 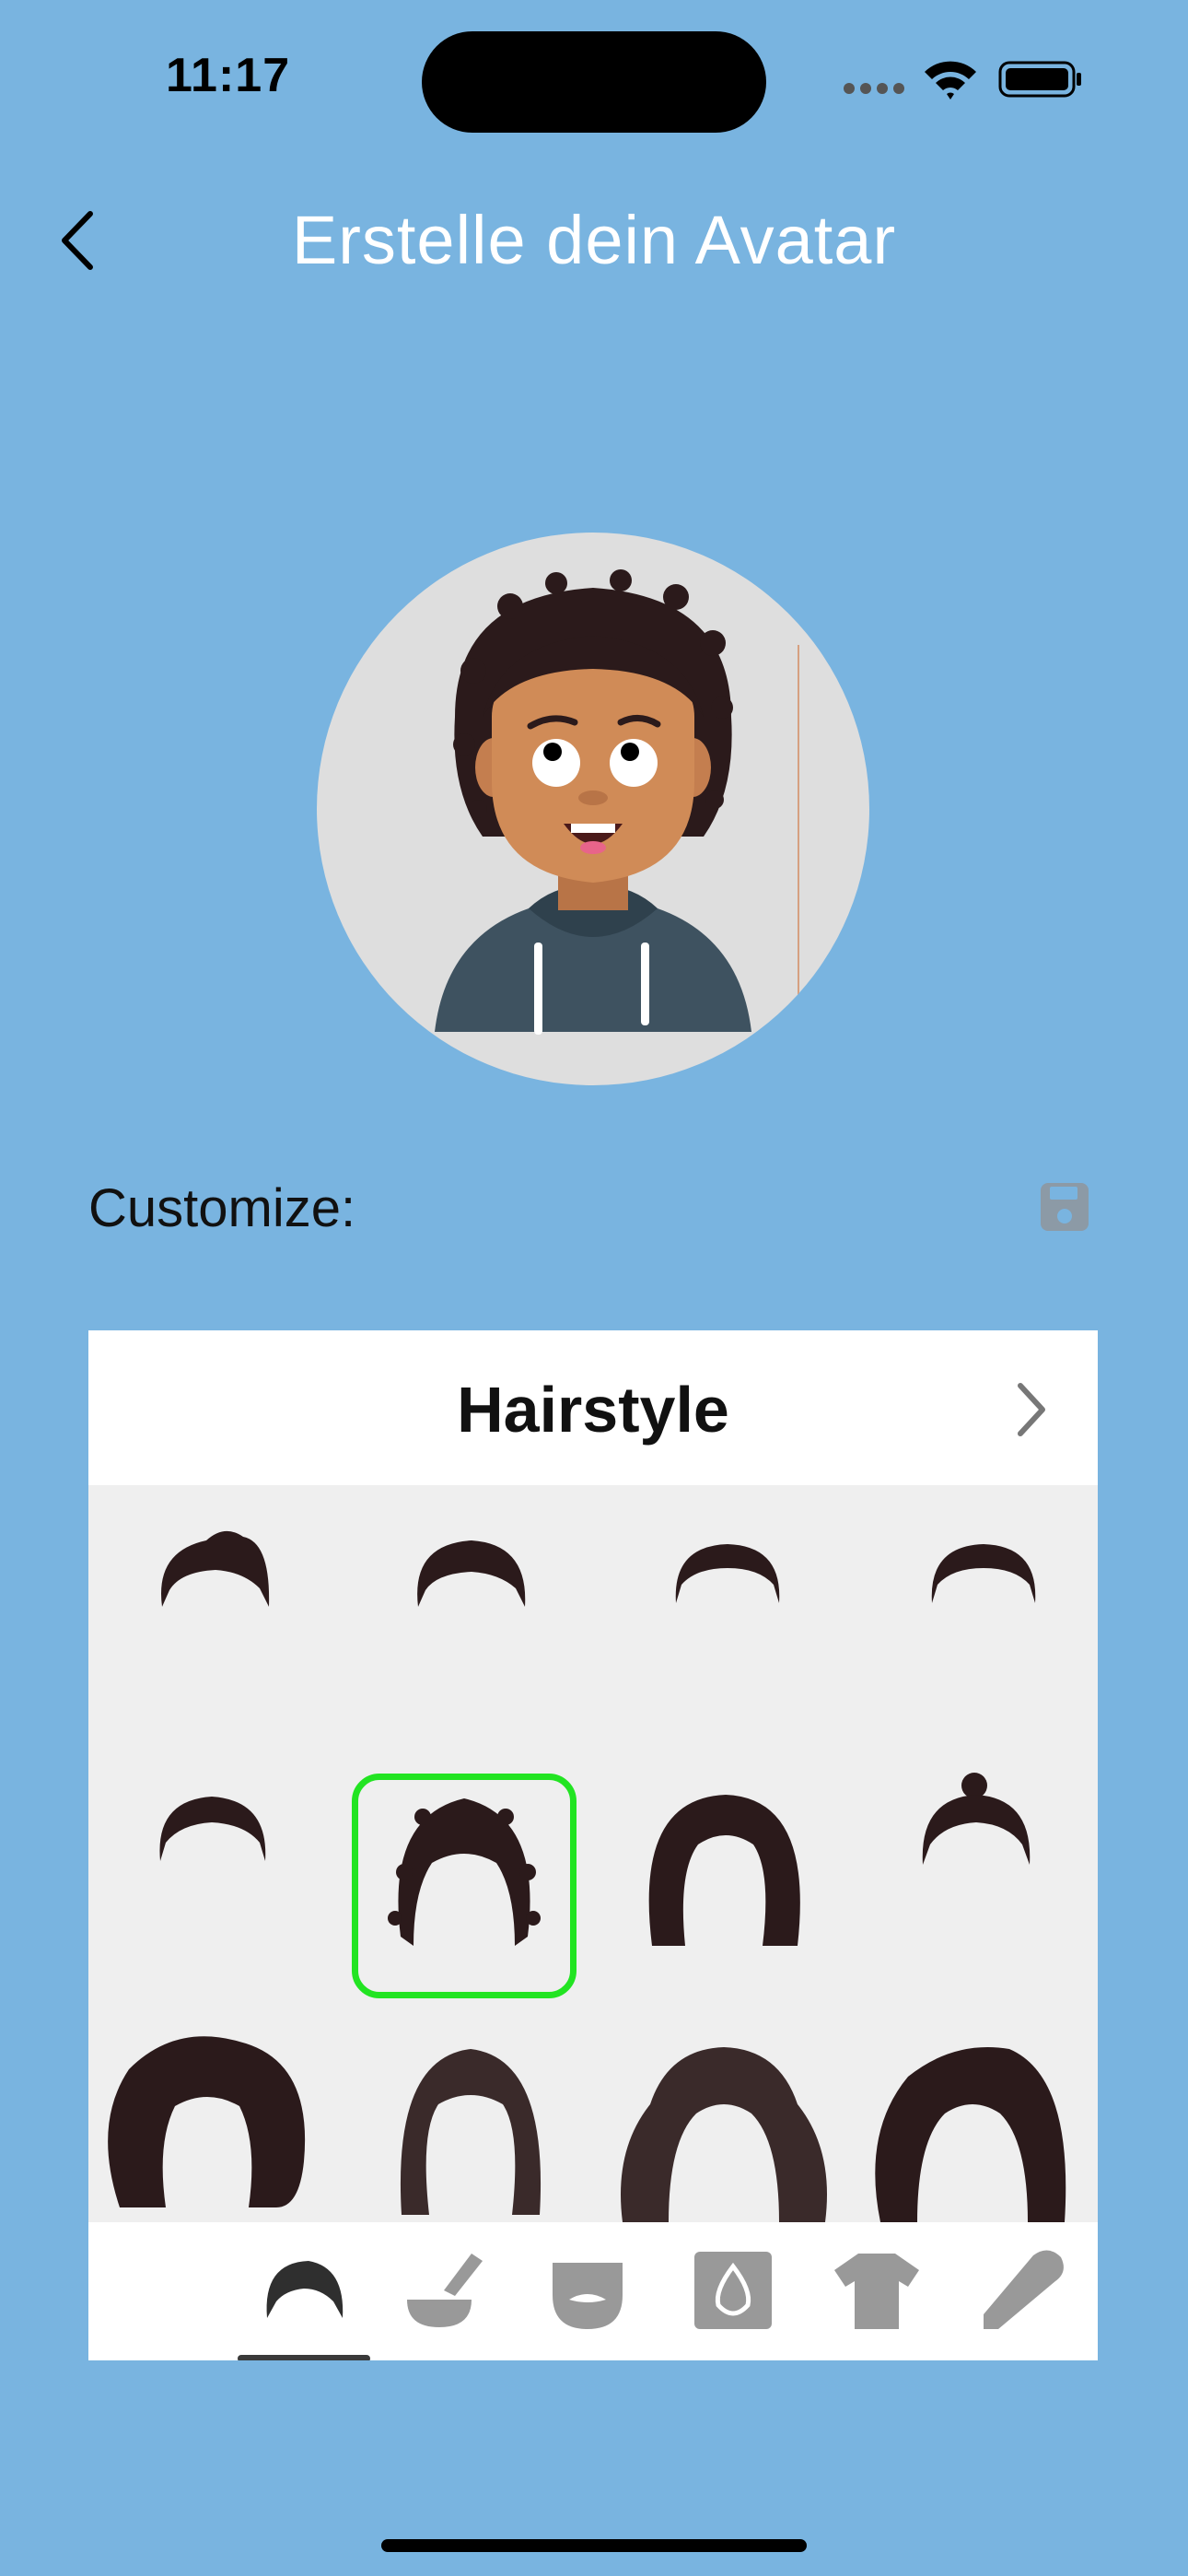 I want to click on long-bob-hair-icon, so click(x=470, y=2127).